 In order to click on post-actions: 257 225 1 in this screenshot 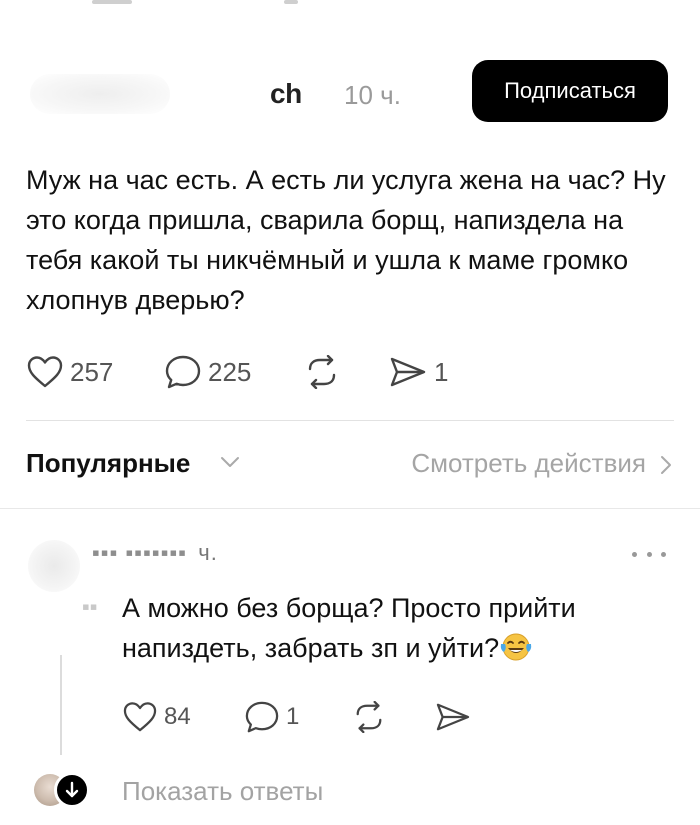, I will do `click(346, 372)`.